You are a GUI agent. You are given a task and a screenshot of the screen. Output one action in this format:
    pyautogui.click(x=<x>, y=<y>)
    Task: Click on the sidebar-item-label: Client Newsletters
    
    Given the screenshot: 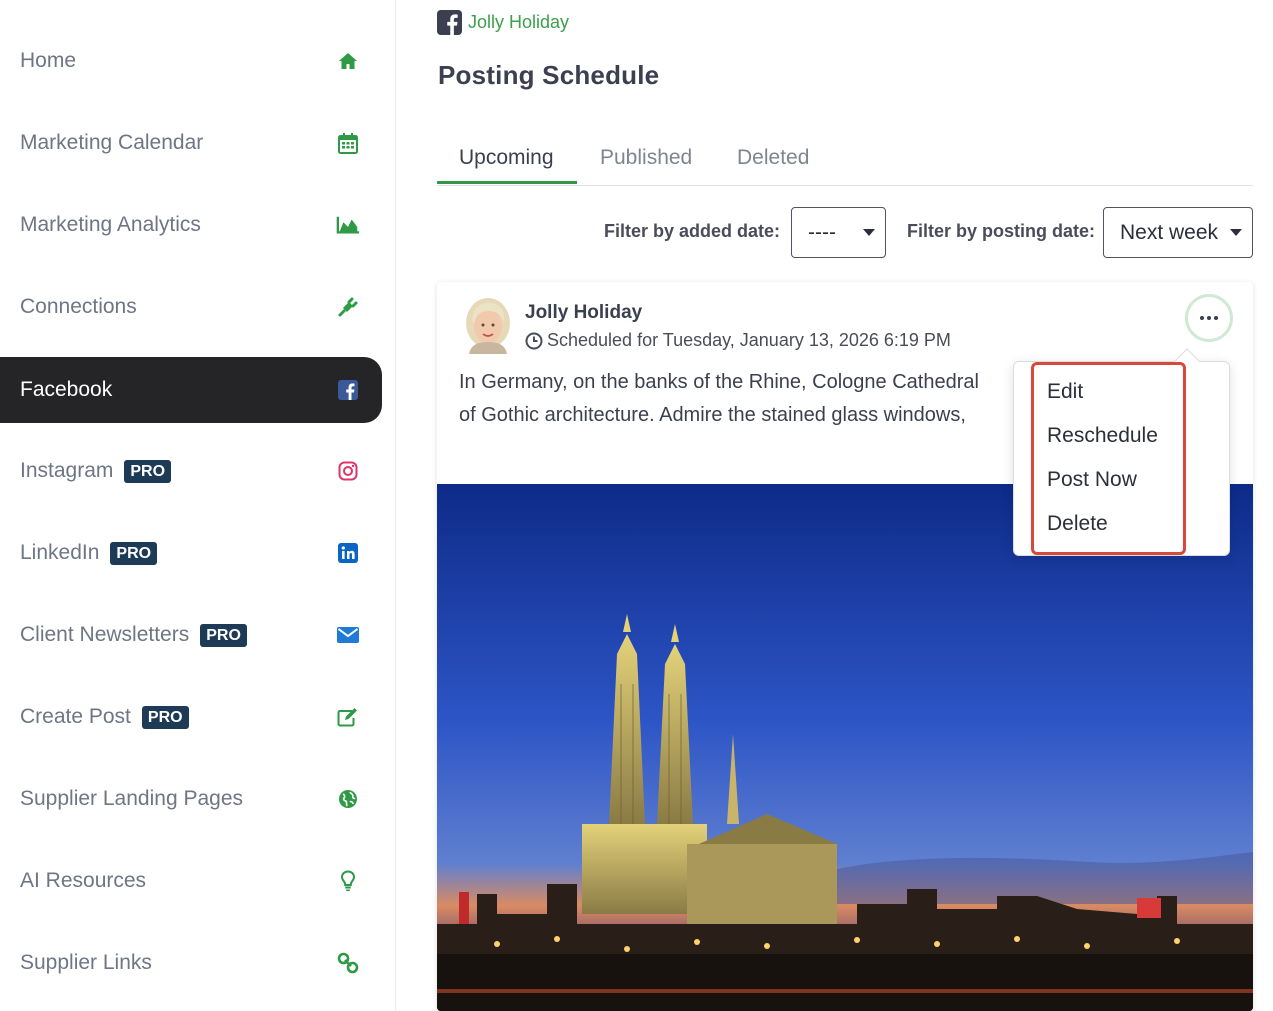 What is the action you would take?
    pyautogui.click(x=105, y=634)
    